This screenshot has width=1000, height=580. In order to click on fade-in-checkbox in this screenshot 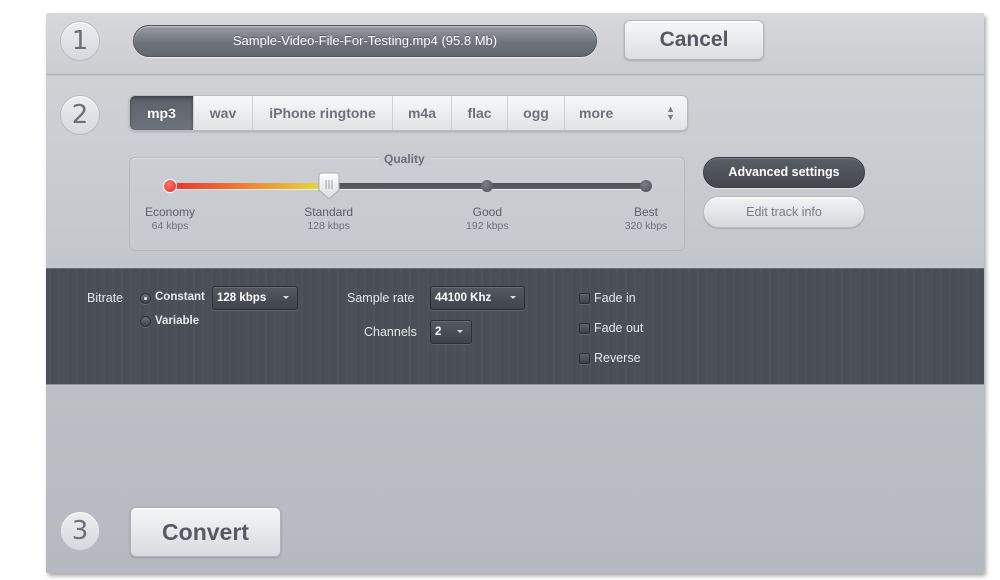, I will do `click(584, 298)`.